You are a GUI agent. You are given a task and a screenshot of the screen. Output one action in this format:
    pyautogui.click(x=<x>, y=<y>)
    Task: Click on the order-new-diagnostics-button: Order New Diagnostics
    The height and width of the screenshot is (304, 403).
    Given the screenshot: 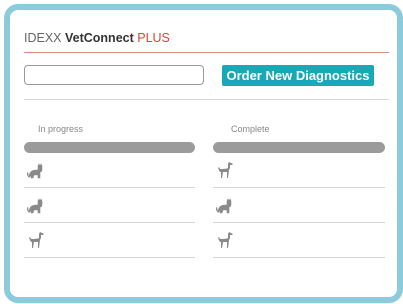 What is the action you would take?
    pyautogui.click(x=298, y=75)
    